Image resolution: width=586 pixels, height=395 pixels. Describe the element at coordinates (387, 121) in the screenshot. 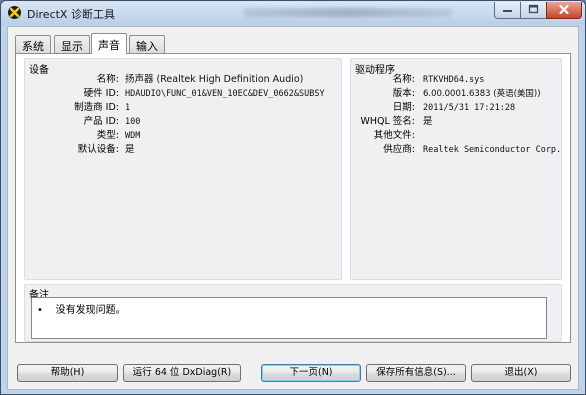

I see `whql-label: WHQL 签名:` at that location.